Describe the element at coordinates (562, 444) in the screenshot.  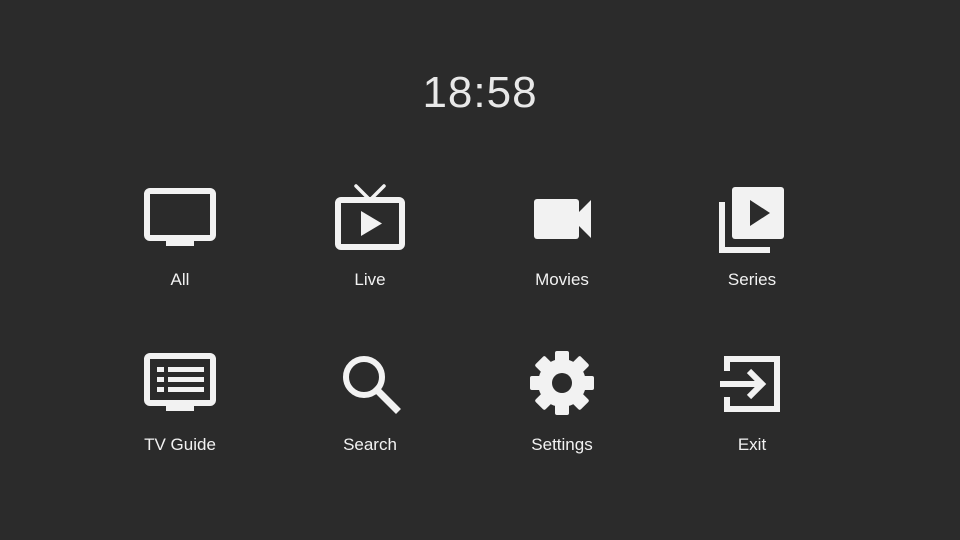
I see `menu-item-label: Settings` at that location.